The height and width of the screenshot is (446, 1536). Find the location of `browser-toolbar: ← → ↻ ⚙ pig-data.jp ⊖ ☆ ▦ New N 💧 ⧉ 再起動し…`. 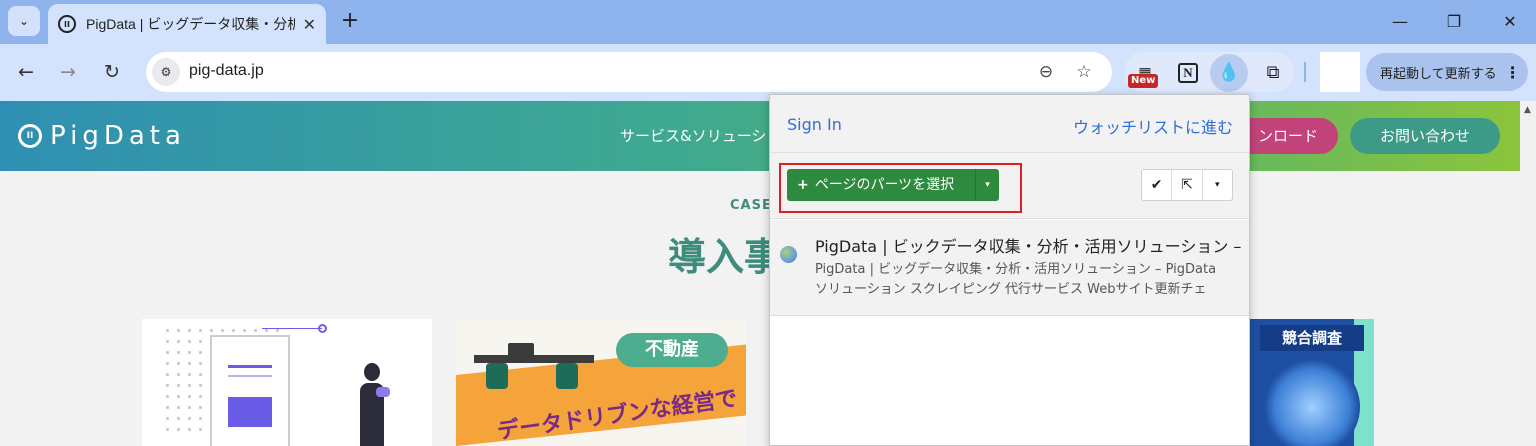

browser-toolbar: ← → ↻ ⚙ pig-data.jp ⊖ ☆ ▦ New N 💧 ⧉ 再起動し… is located at coordinates (768, 72).